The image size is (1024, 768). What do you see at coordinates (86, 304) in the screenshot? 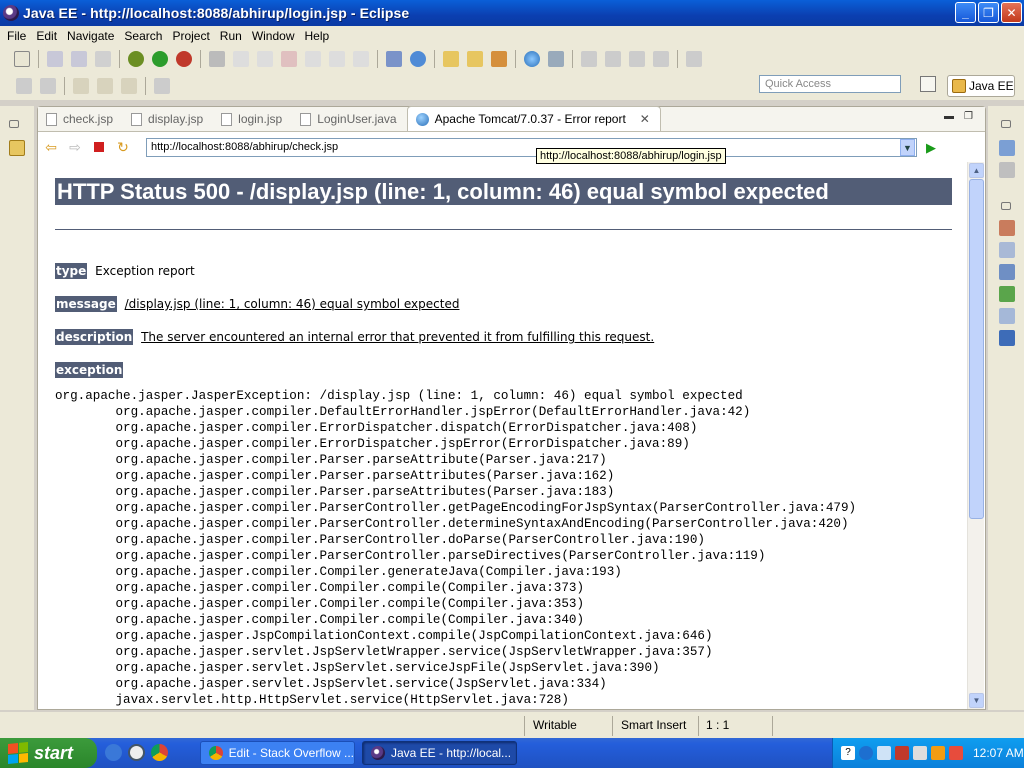
I see `message-label: message` at bounding box center [86, 304].